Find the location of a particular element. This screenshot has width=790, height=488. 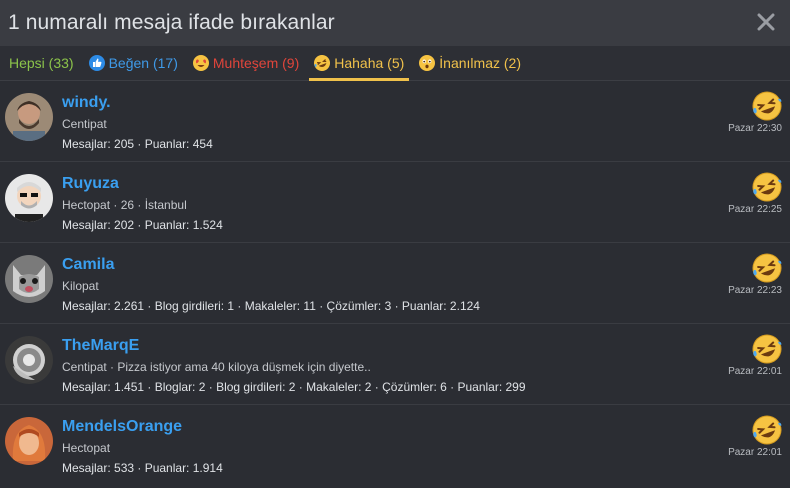

tab-wow-label: İnanılmaz (2) is located at coordinates (480, 63).